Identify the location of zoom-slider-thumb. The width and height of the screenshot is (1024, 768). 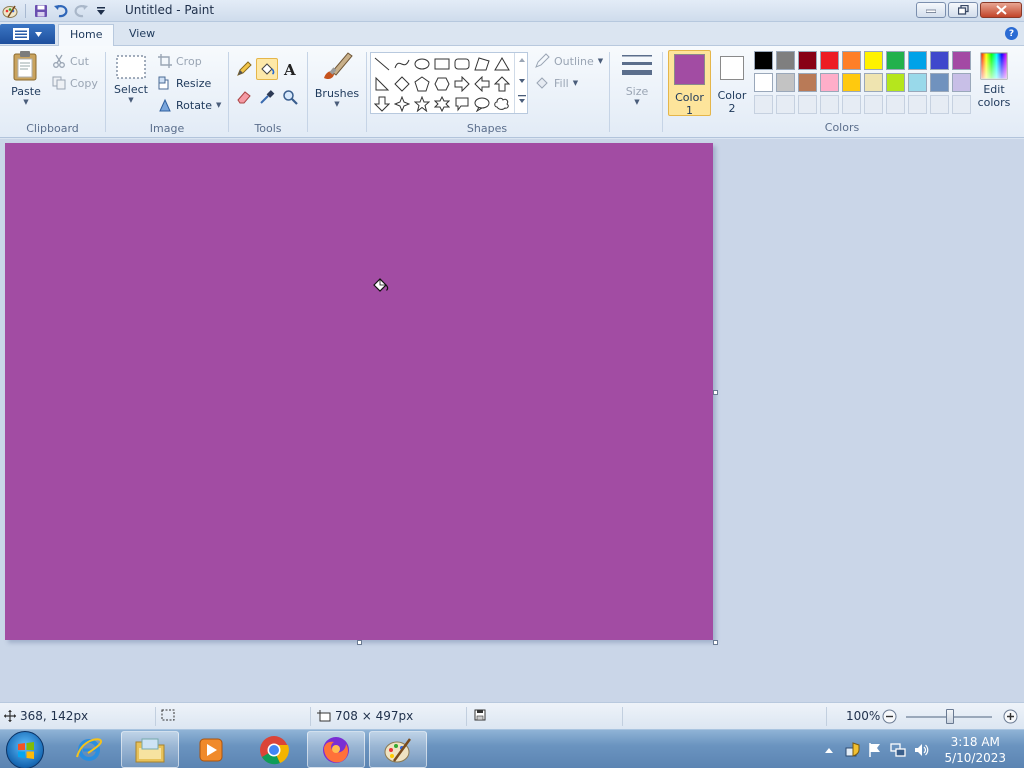
(950, 716).